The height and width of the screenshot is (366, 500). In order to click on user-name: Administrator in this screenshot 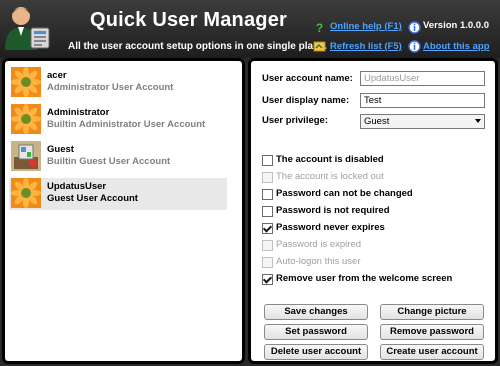, I will do `click(78, 112)`.